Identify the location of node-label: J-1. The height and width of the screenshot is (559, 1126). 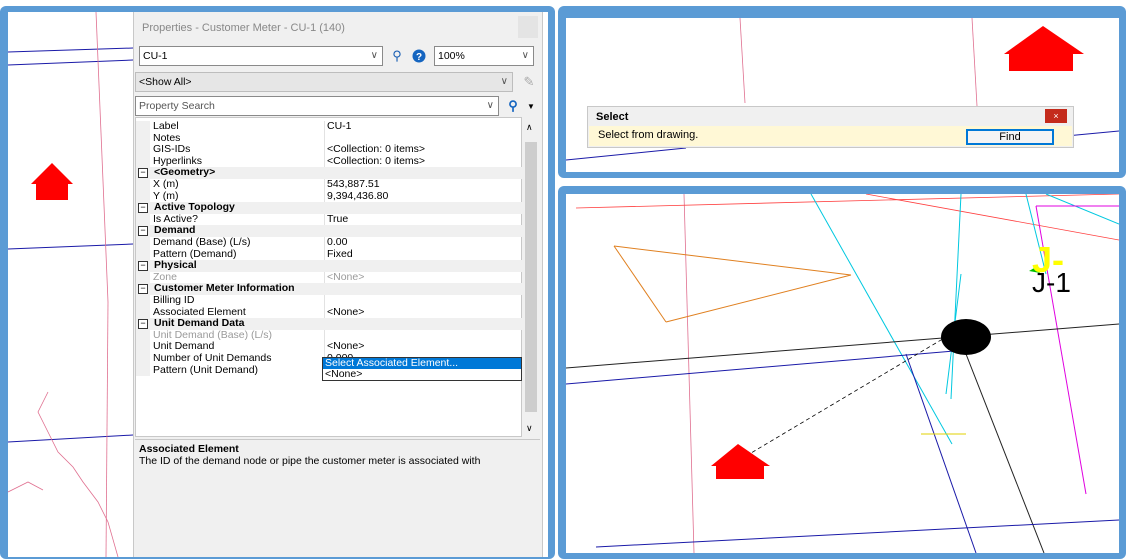
(1051, 282).